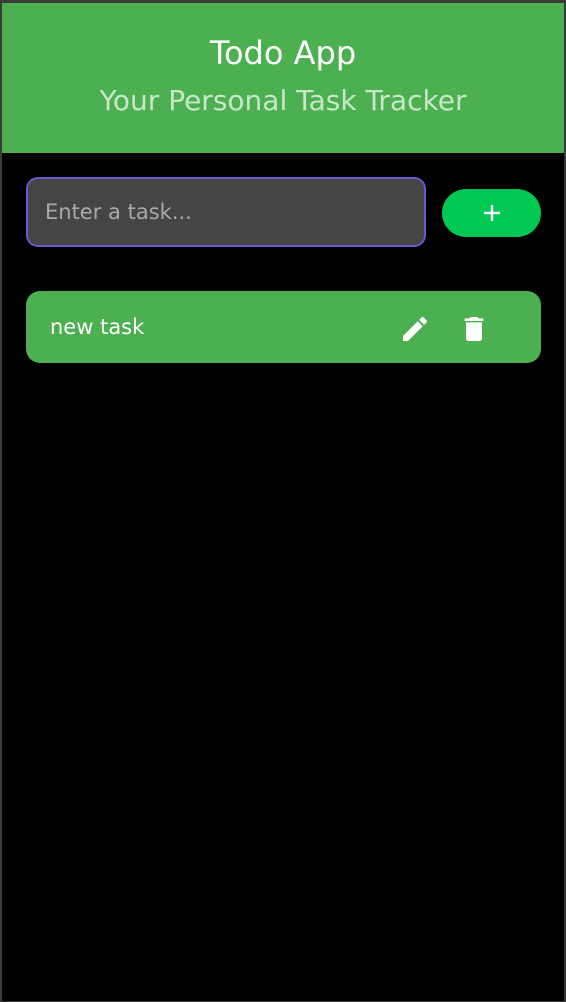 Image resolution: width=566 pixels, height=1002 pixels. I want to click on pencil-icon, so click(415, 328).